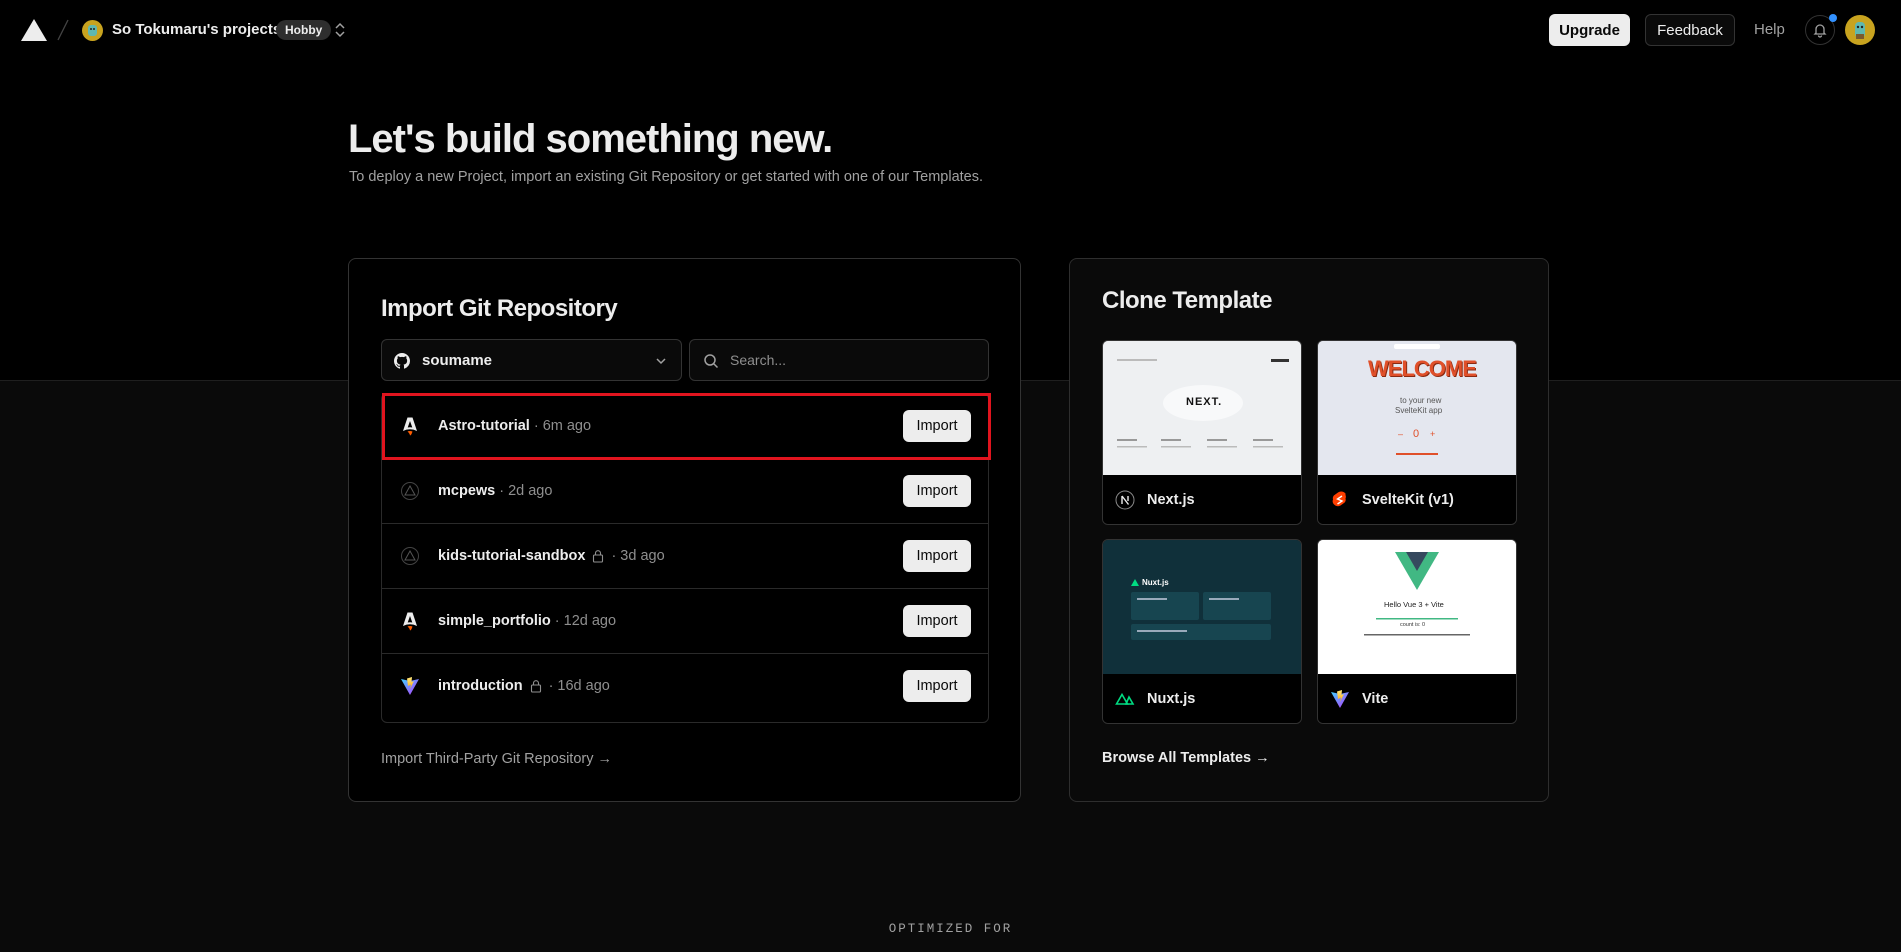 The width and height of the screenshot is (1901, 952). What do you see at coordinates (1375, 699) in the screenshot?
I see `template-name: Vite` at bounding box center [1375, 699].